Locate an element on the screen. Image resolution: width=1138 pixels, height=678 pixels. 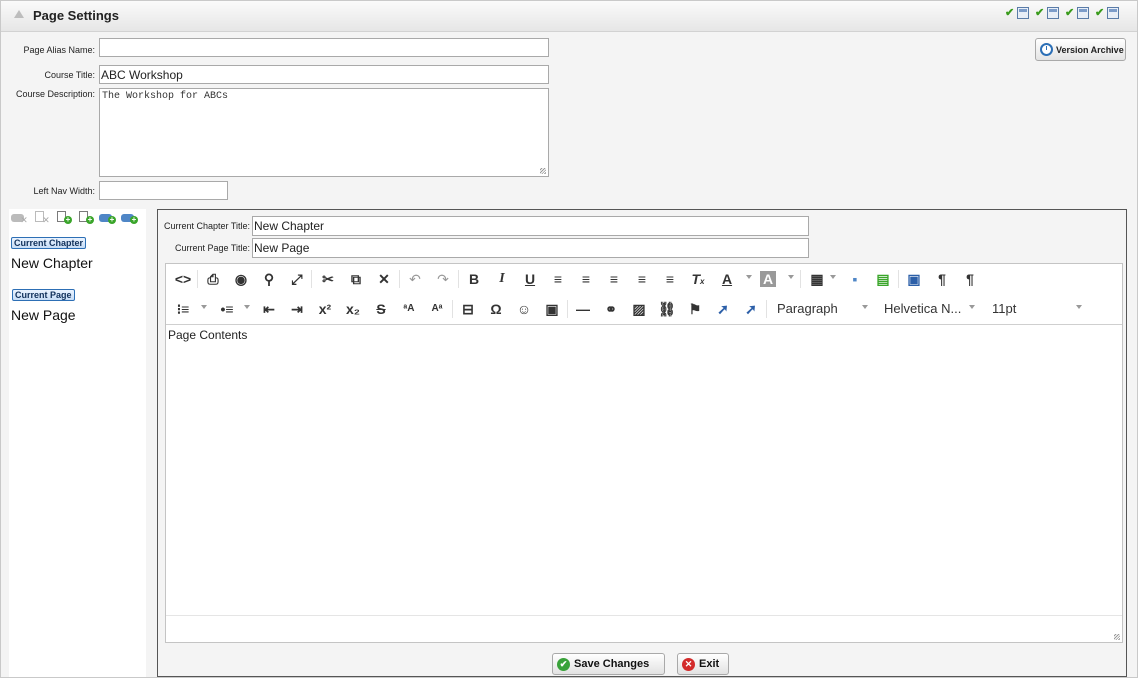
font-size-down-icon: ᵃA is located at coordinates (409, 309).